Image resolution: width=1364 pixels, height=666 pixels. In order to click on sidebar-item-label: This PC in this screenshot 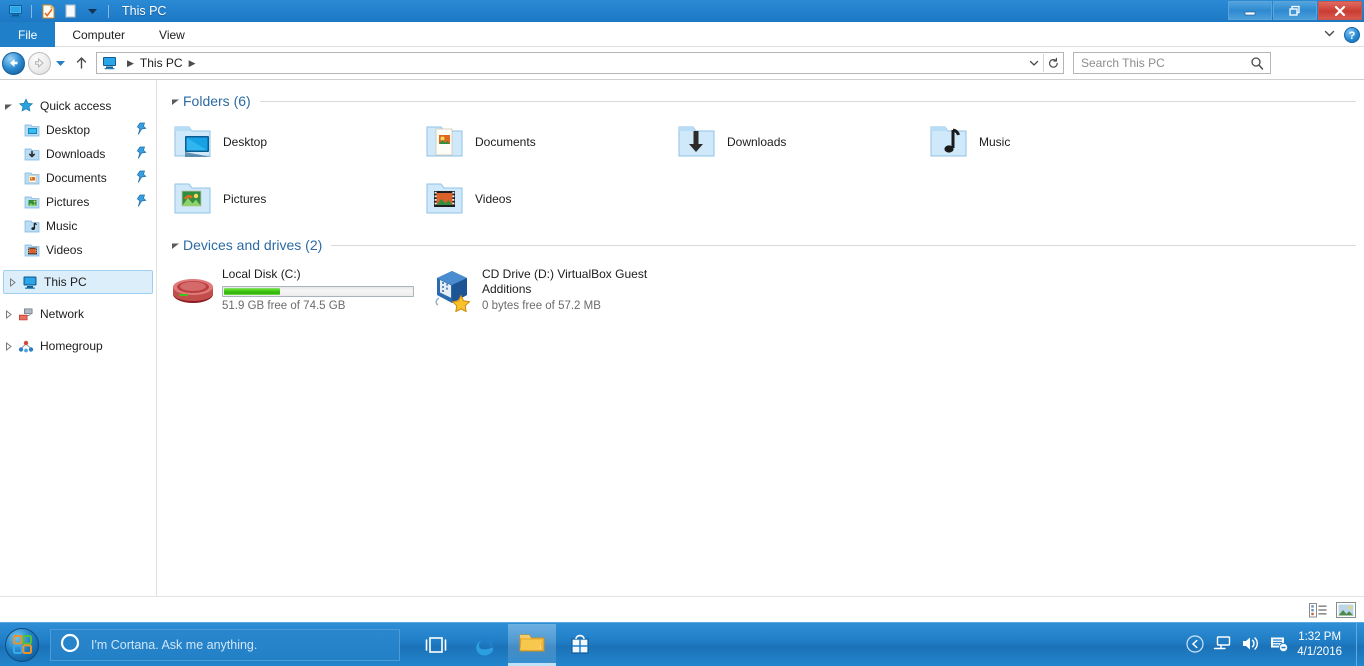, I will do `click(65, 282)`.